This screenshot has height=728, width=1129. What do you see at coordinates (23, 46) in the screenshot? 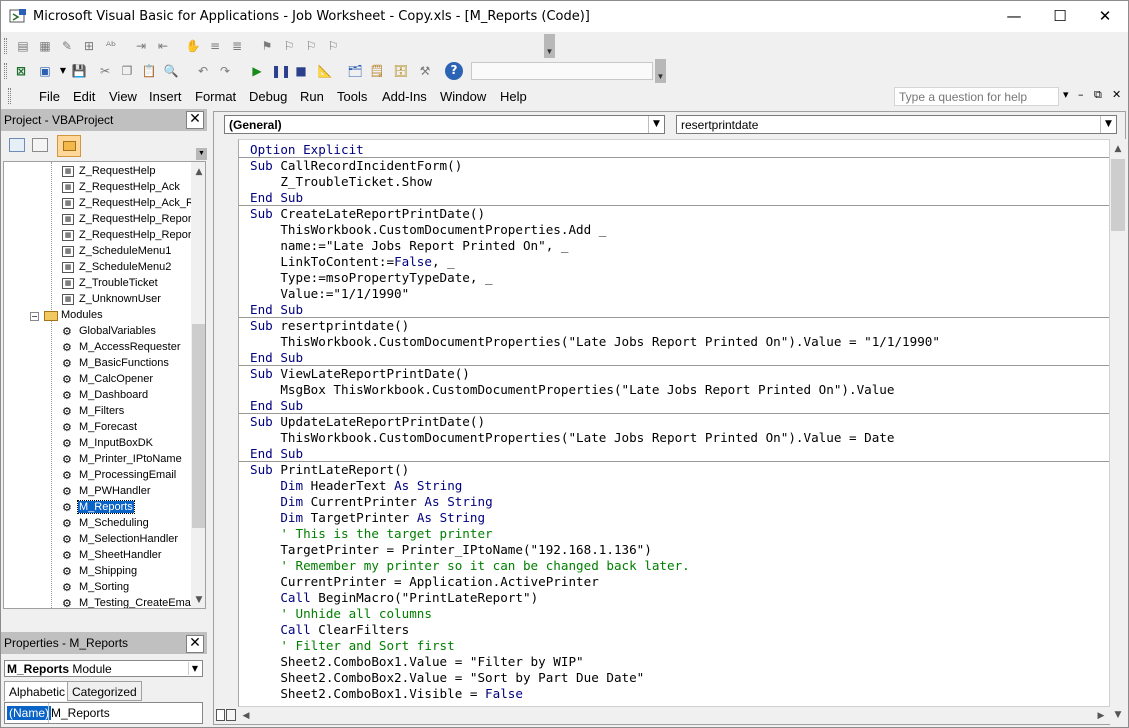
I see `list-properties-icon: ▤` at bounding box center [23, 46].